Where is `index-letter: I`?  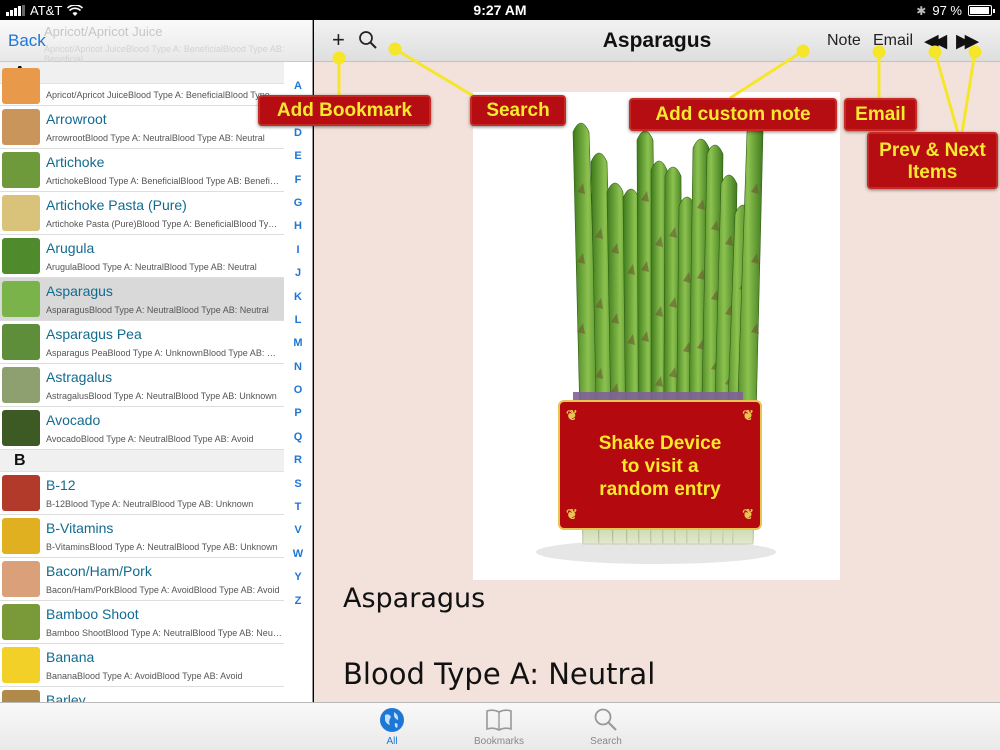
index-letter: I is located at coordinates (298, 255).